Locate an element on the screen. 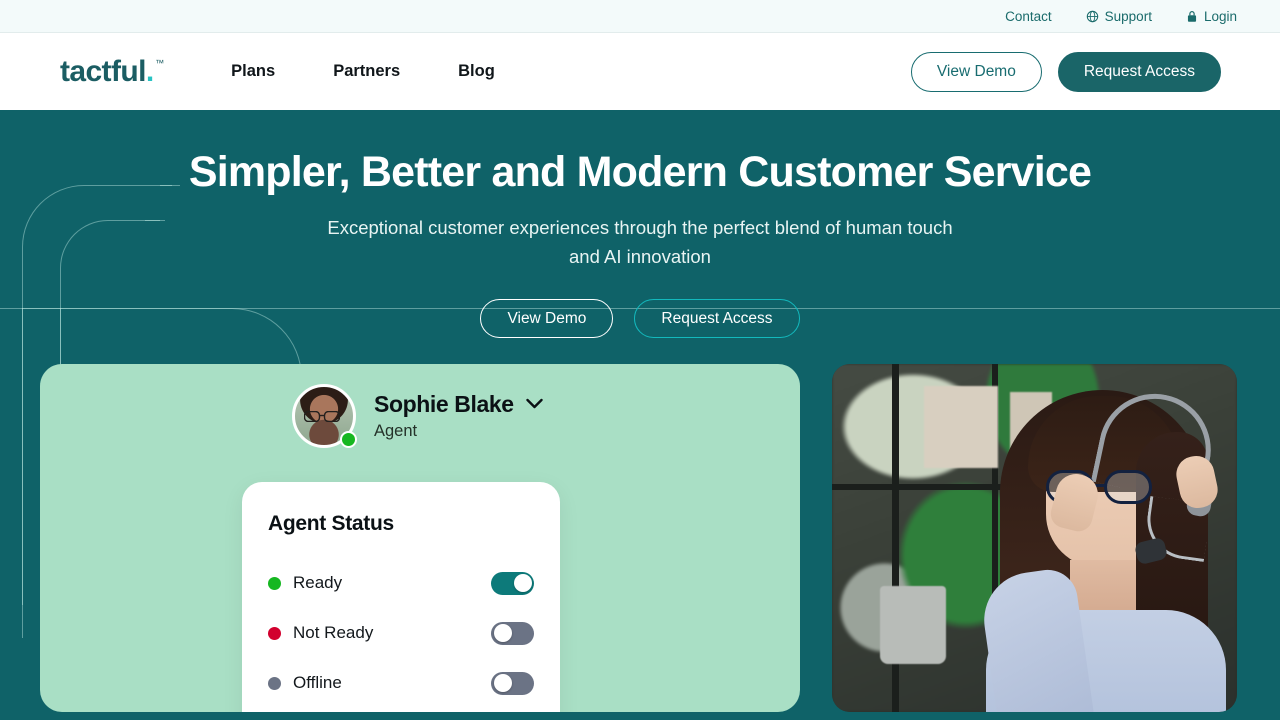  nav-item-blog: Blog is located at coordinates (476, 71).